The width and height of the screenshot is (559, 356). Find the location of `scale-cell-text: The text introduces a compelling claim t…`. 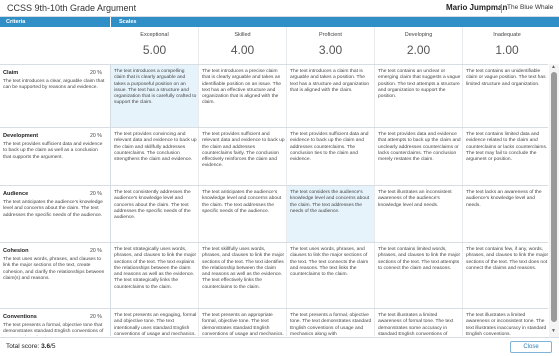

scale-cell-text: The text introduces a compelling claim t… is located at coordinates (155, 87).